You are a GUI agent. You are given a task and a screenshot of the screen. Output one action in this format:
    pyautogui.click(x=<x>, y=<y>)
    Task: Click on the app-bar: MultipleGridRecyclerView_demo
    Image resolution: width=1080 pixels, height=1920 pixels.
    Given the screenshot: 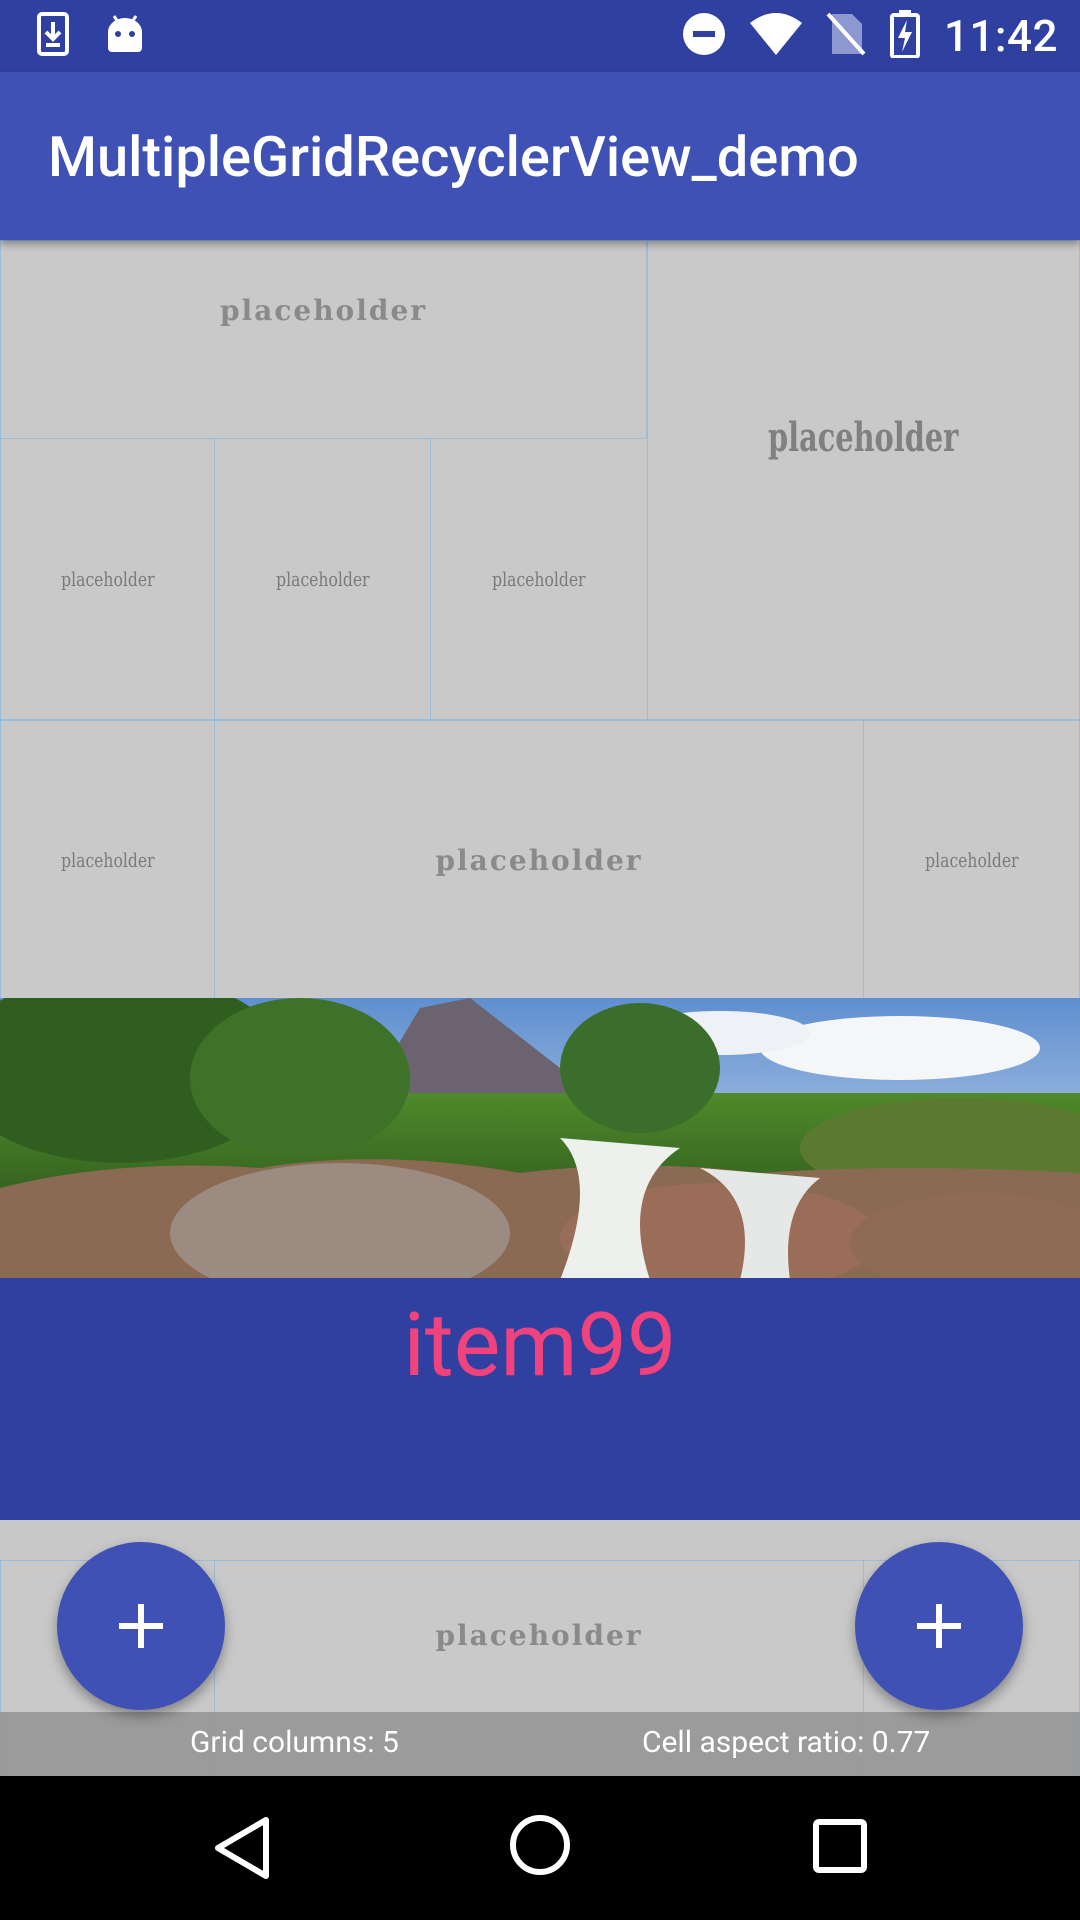 What is the action you would take?
    pyautogui.click(x=540, y=156)
    